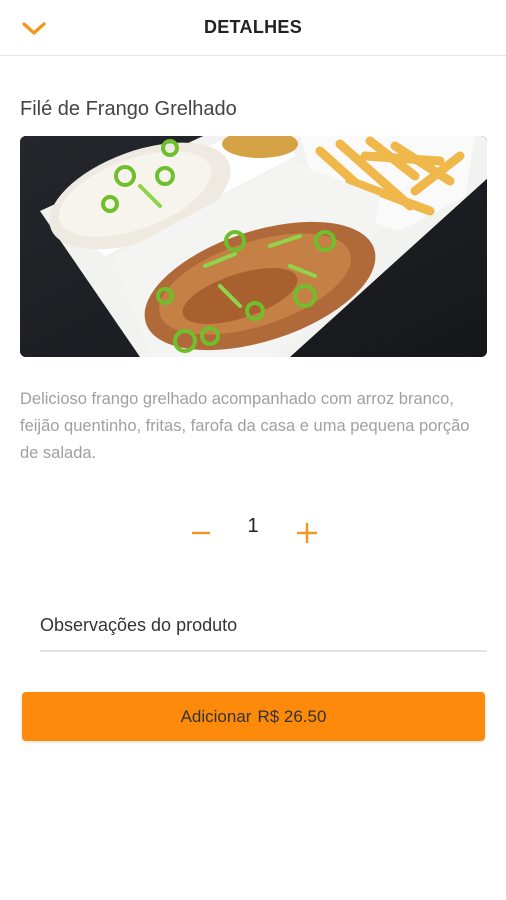 Image resolution: width=506 pixels, height=900 pixels. I want to click on minus-icon, so click(201, 533).